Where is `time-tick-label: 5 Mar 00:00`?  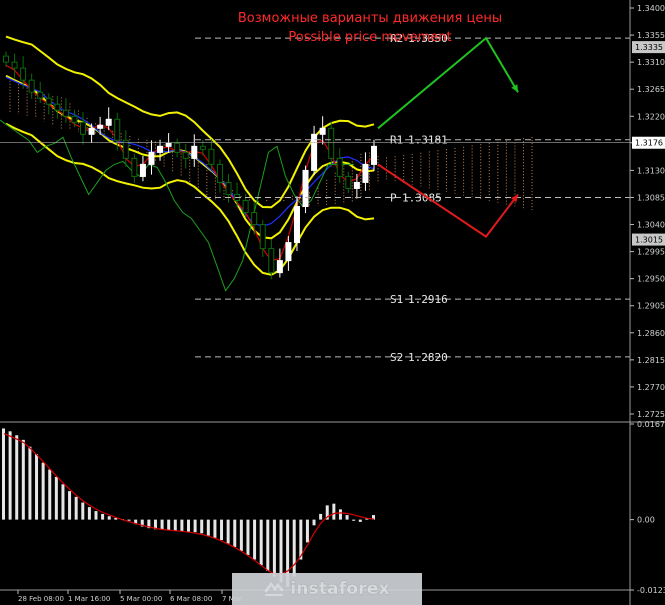 time-tick-label: 5 Mar 00:00 is located at coordinates (141, 599).